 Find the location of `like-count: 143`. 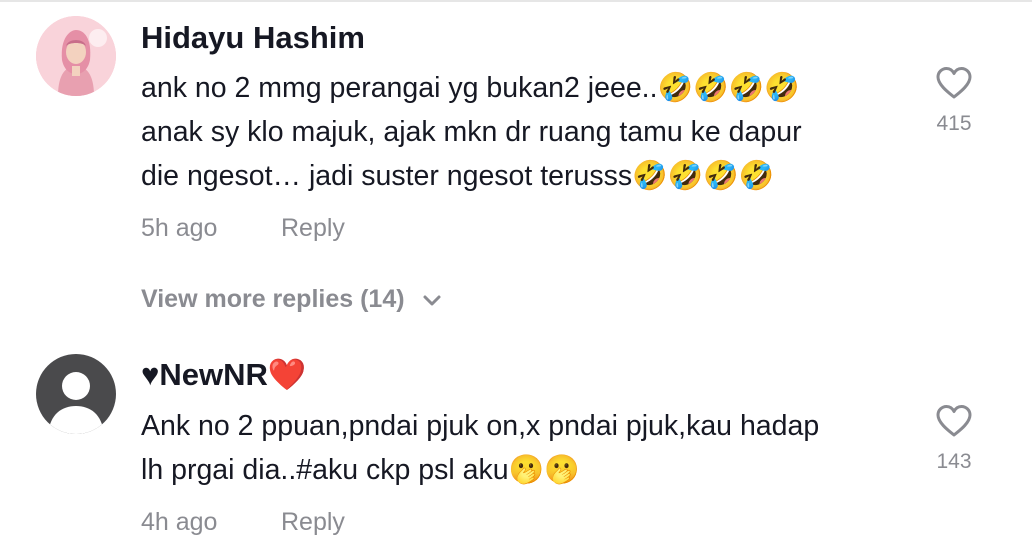

like-count: 143 is located at coordinates (954, 461).